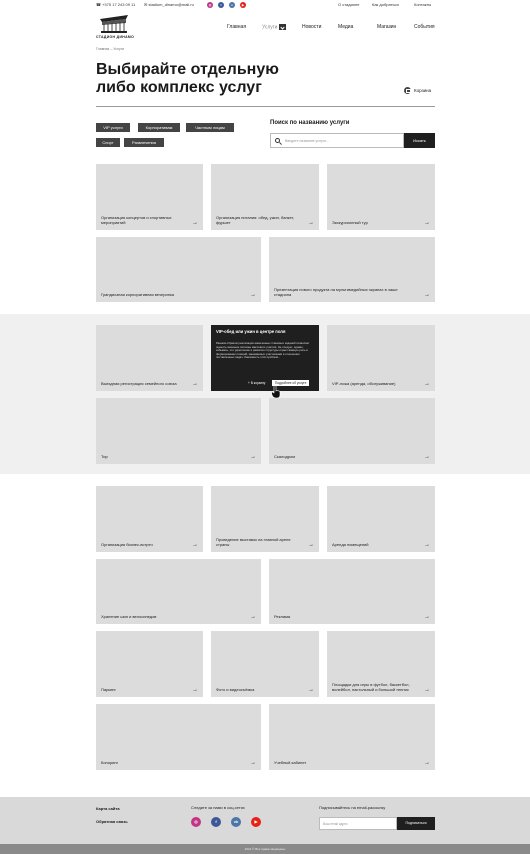 This screenshot has width=530, height=854. I want to click on service-card: Аренда помещений →, so click(381, 519).